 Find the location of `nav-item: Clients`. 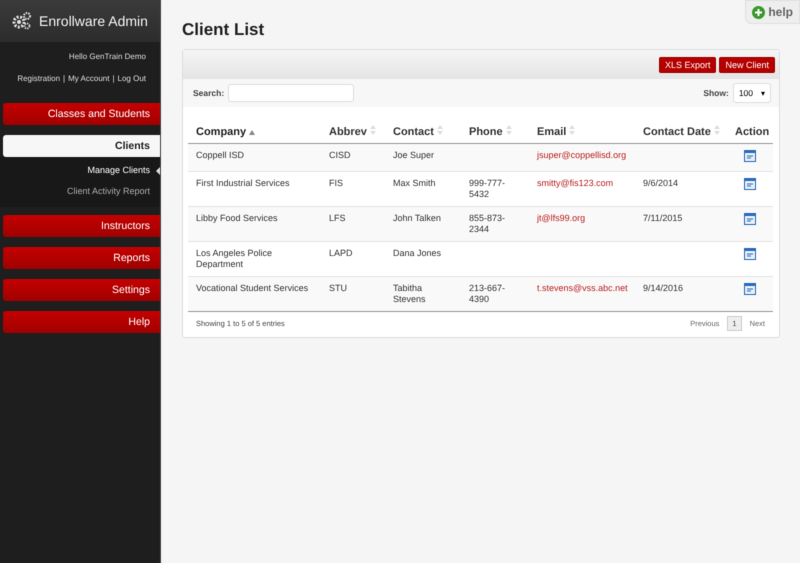

nav-item: Clients is located at coordinates (81, 146).